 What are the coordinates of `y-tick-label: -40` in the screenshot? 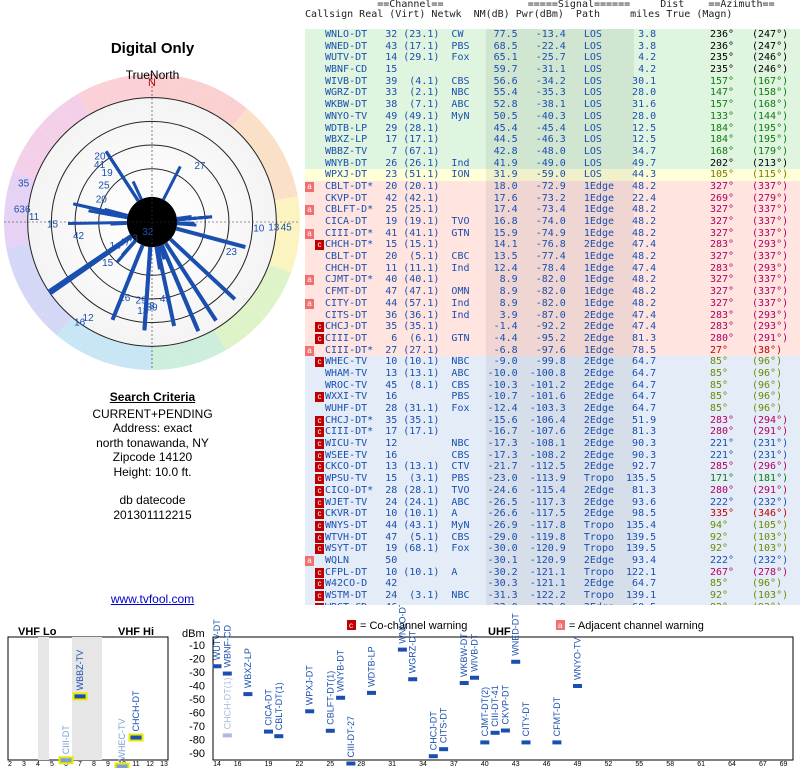 It's located at (197, 687).